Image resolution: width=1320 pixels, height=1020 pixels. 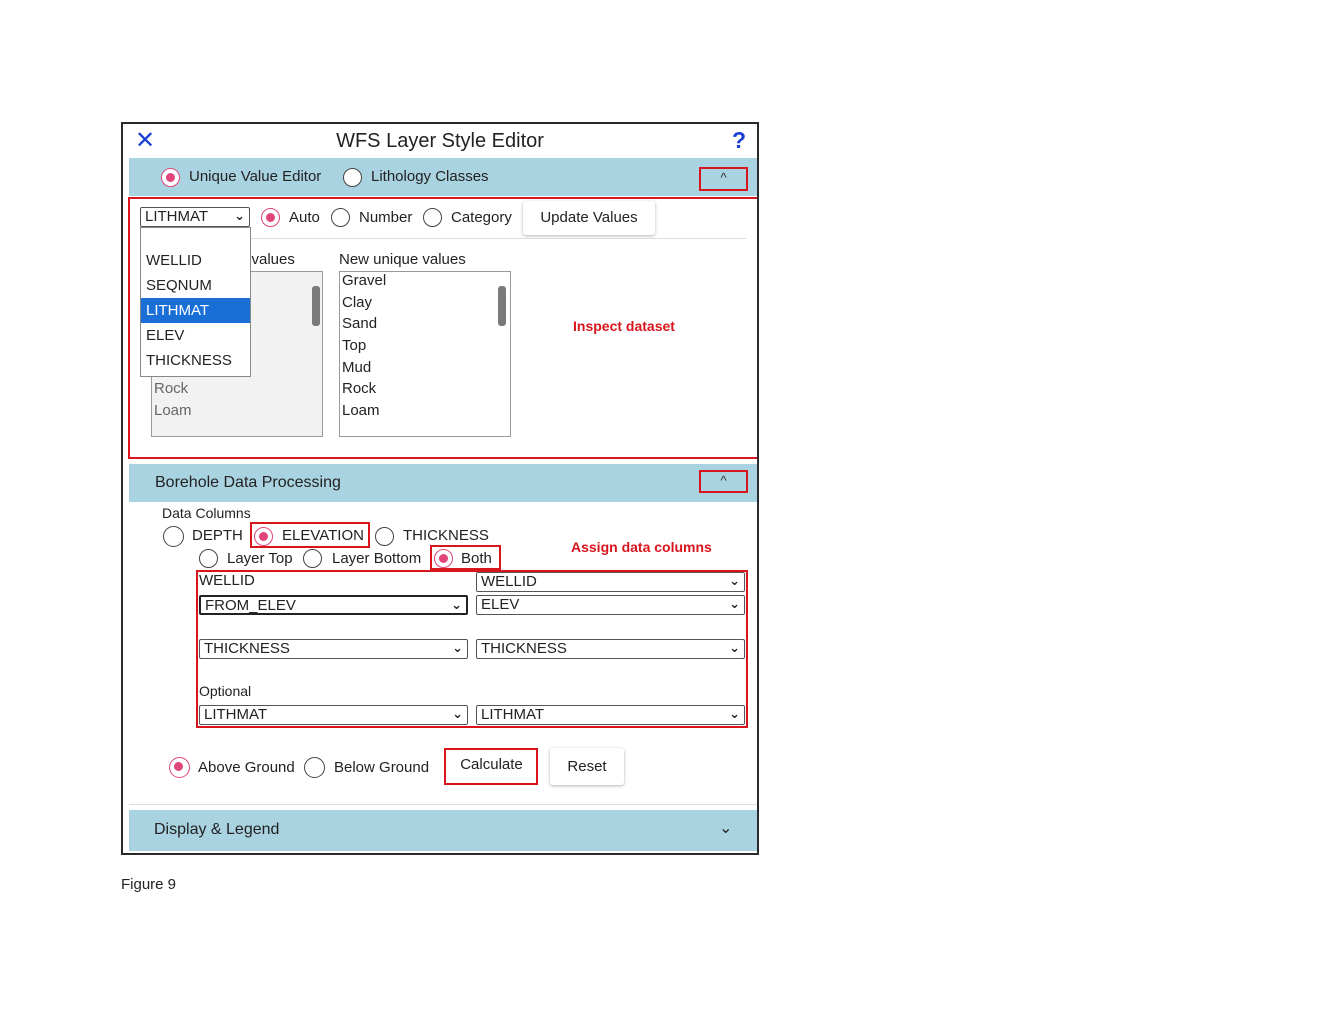 What do you see at coordinates (179, 767) in the screenshot?
I see `above-ground-radio` at bounding box center [179, 767].